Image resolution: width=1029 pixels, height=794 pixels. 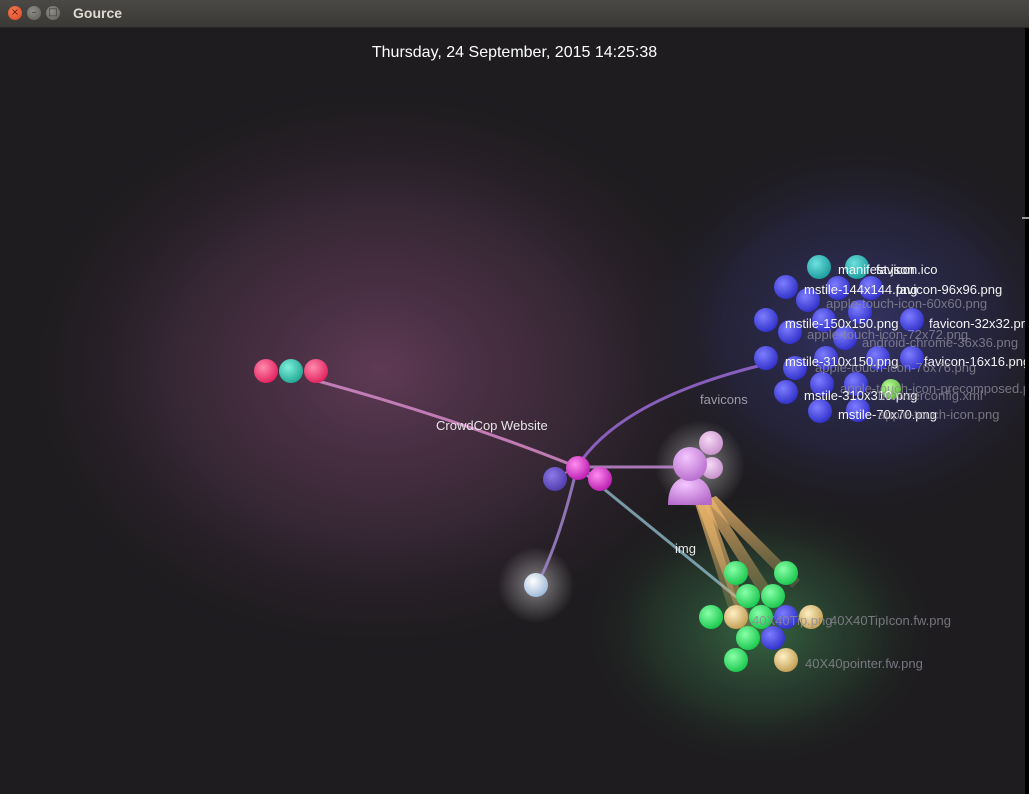 I want to click on commit-timestamp: Thursday, 24 September, 2015 14:25:38, so click(x=514, y=52).